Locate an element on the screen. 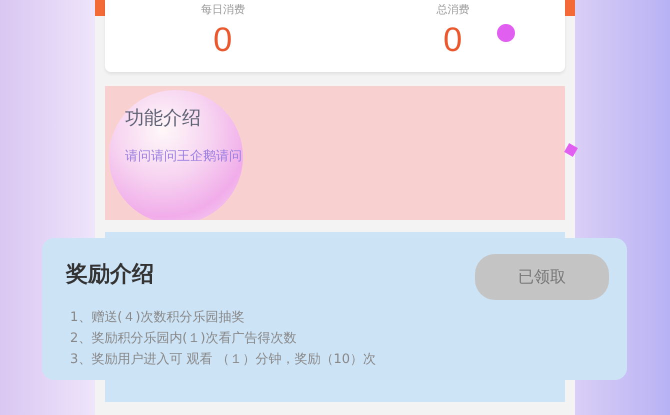  reward-rule: 1、赠送(４)次数积分乐园抽奖 is located at coordinates (158, 318).